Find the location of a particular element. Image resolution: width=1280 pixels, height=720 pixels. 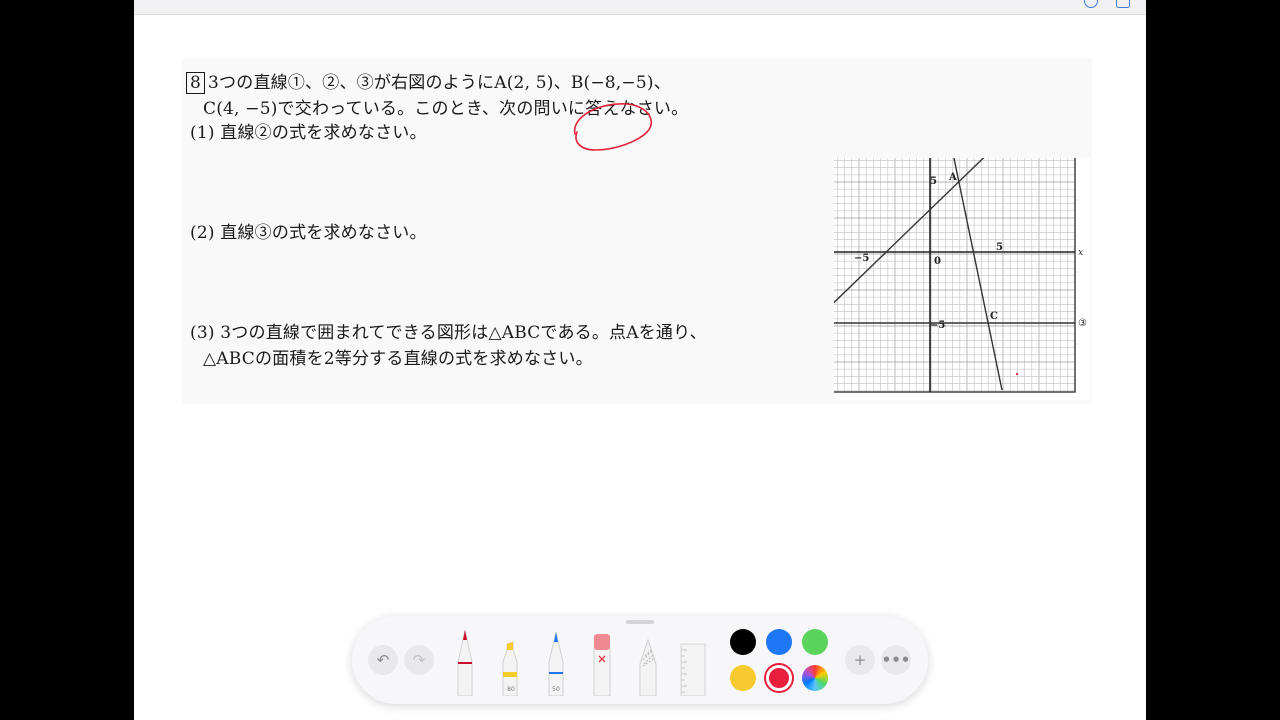

x-tick-5: 5 is located at coordinates (999, 247).